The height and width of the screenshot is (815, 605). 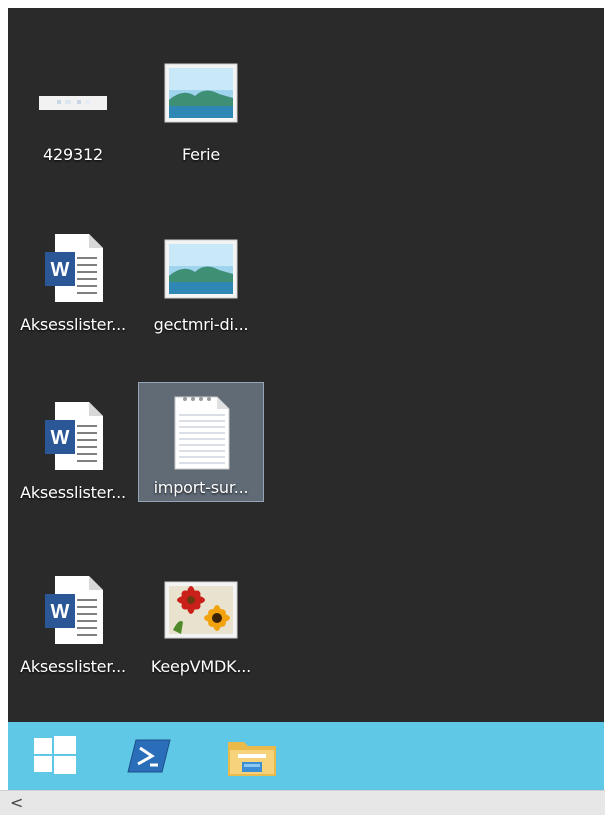 I want to click on flower-image-icon, so click(x=201, y=610).